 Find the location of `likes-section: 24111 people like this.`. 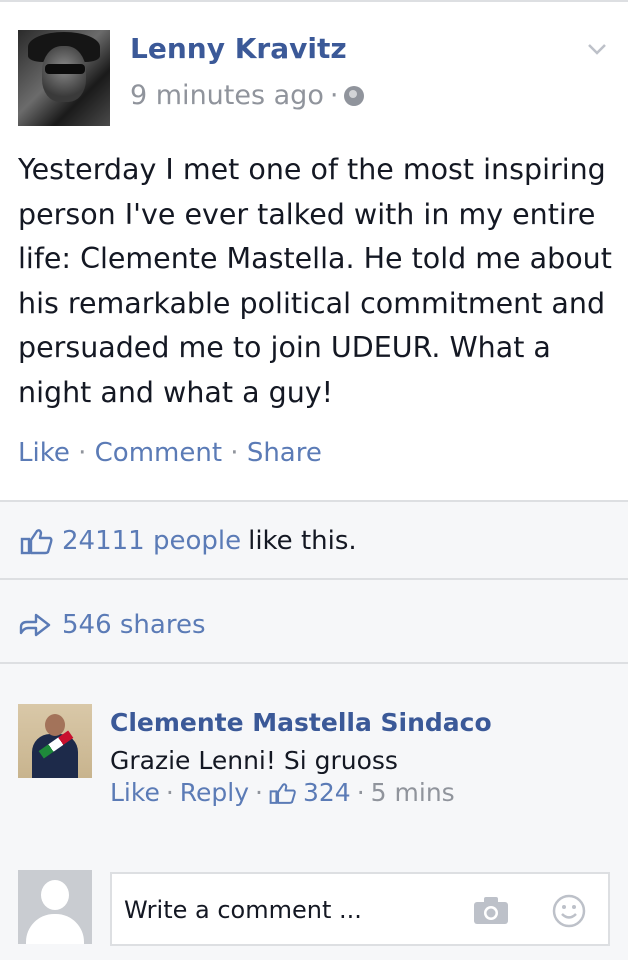

likes-section: 24111 people like this. is located at coordinates (314, 539).